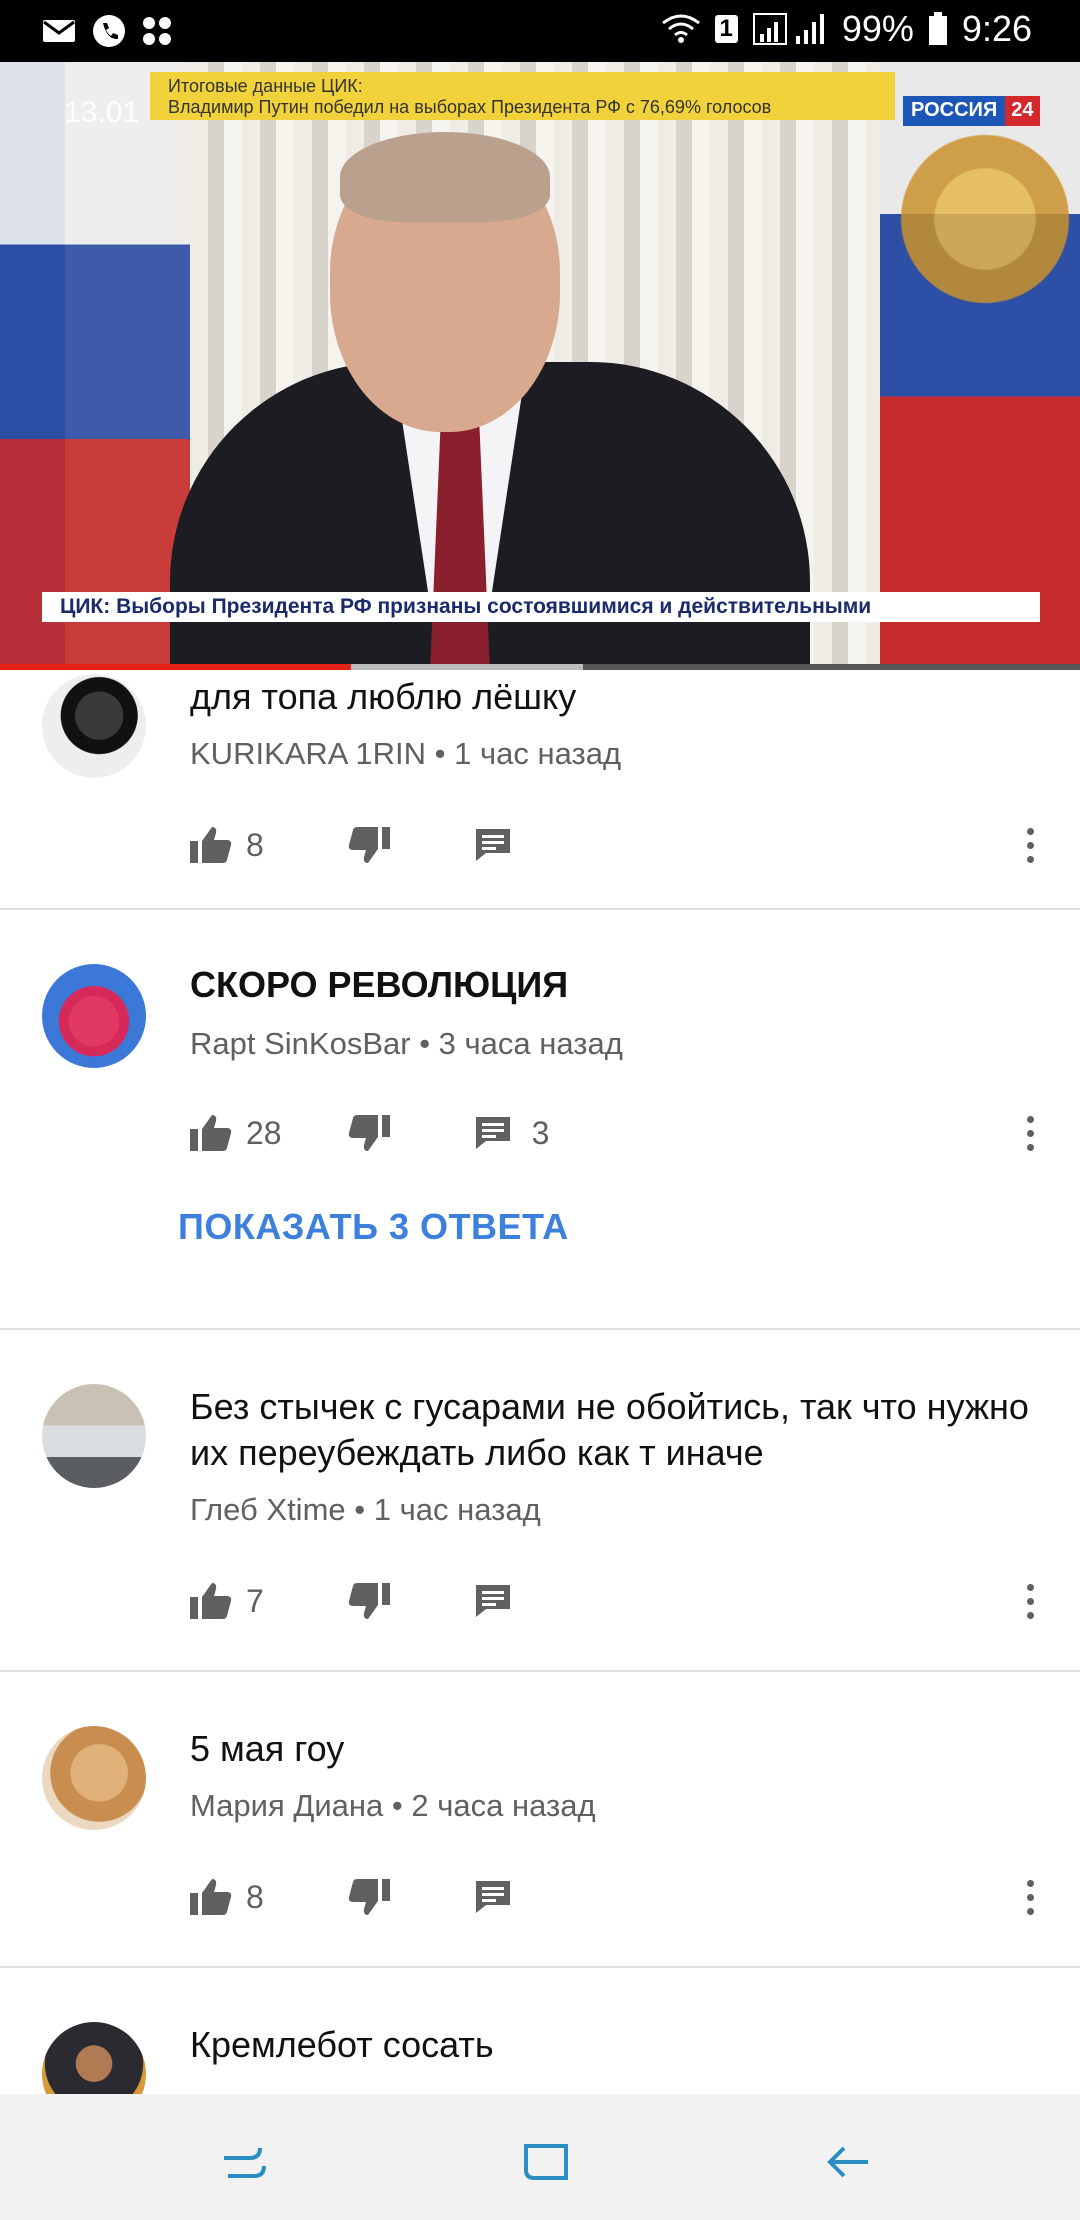 The height and width of the screenshot is (2220, 1080). I want to click on clock: 9:26, so click(996, 28).